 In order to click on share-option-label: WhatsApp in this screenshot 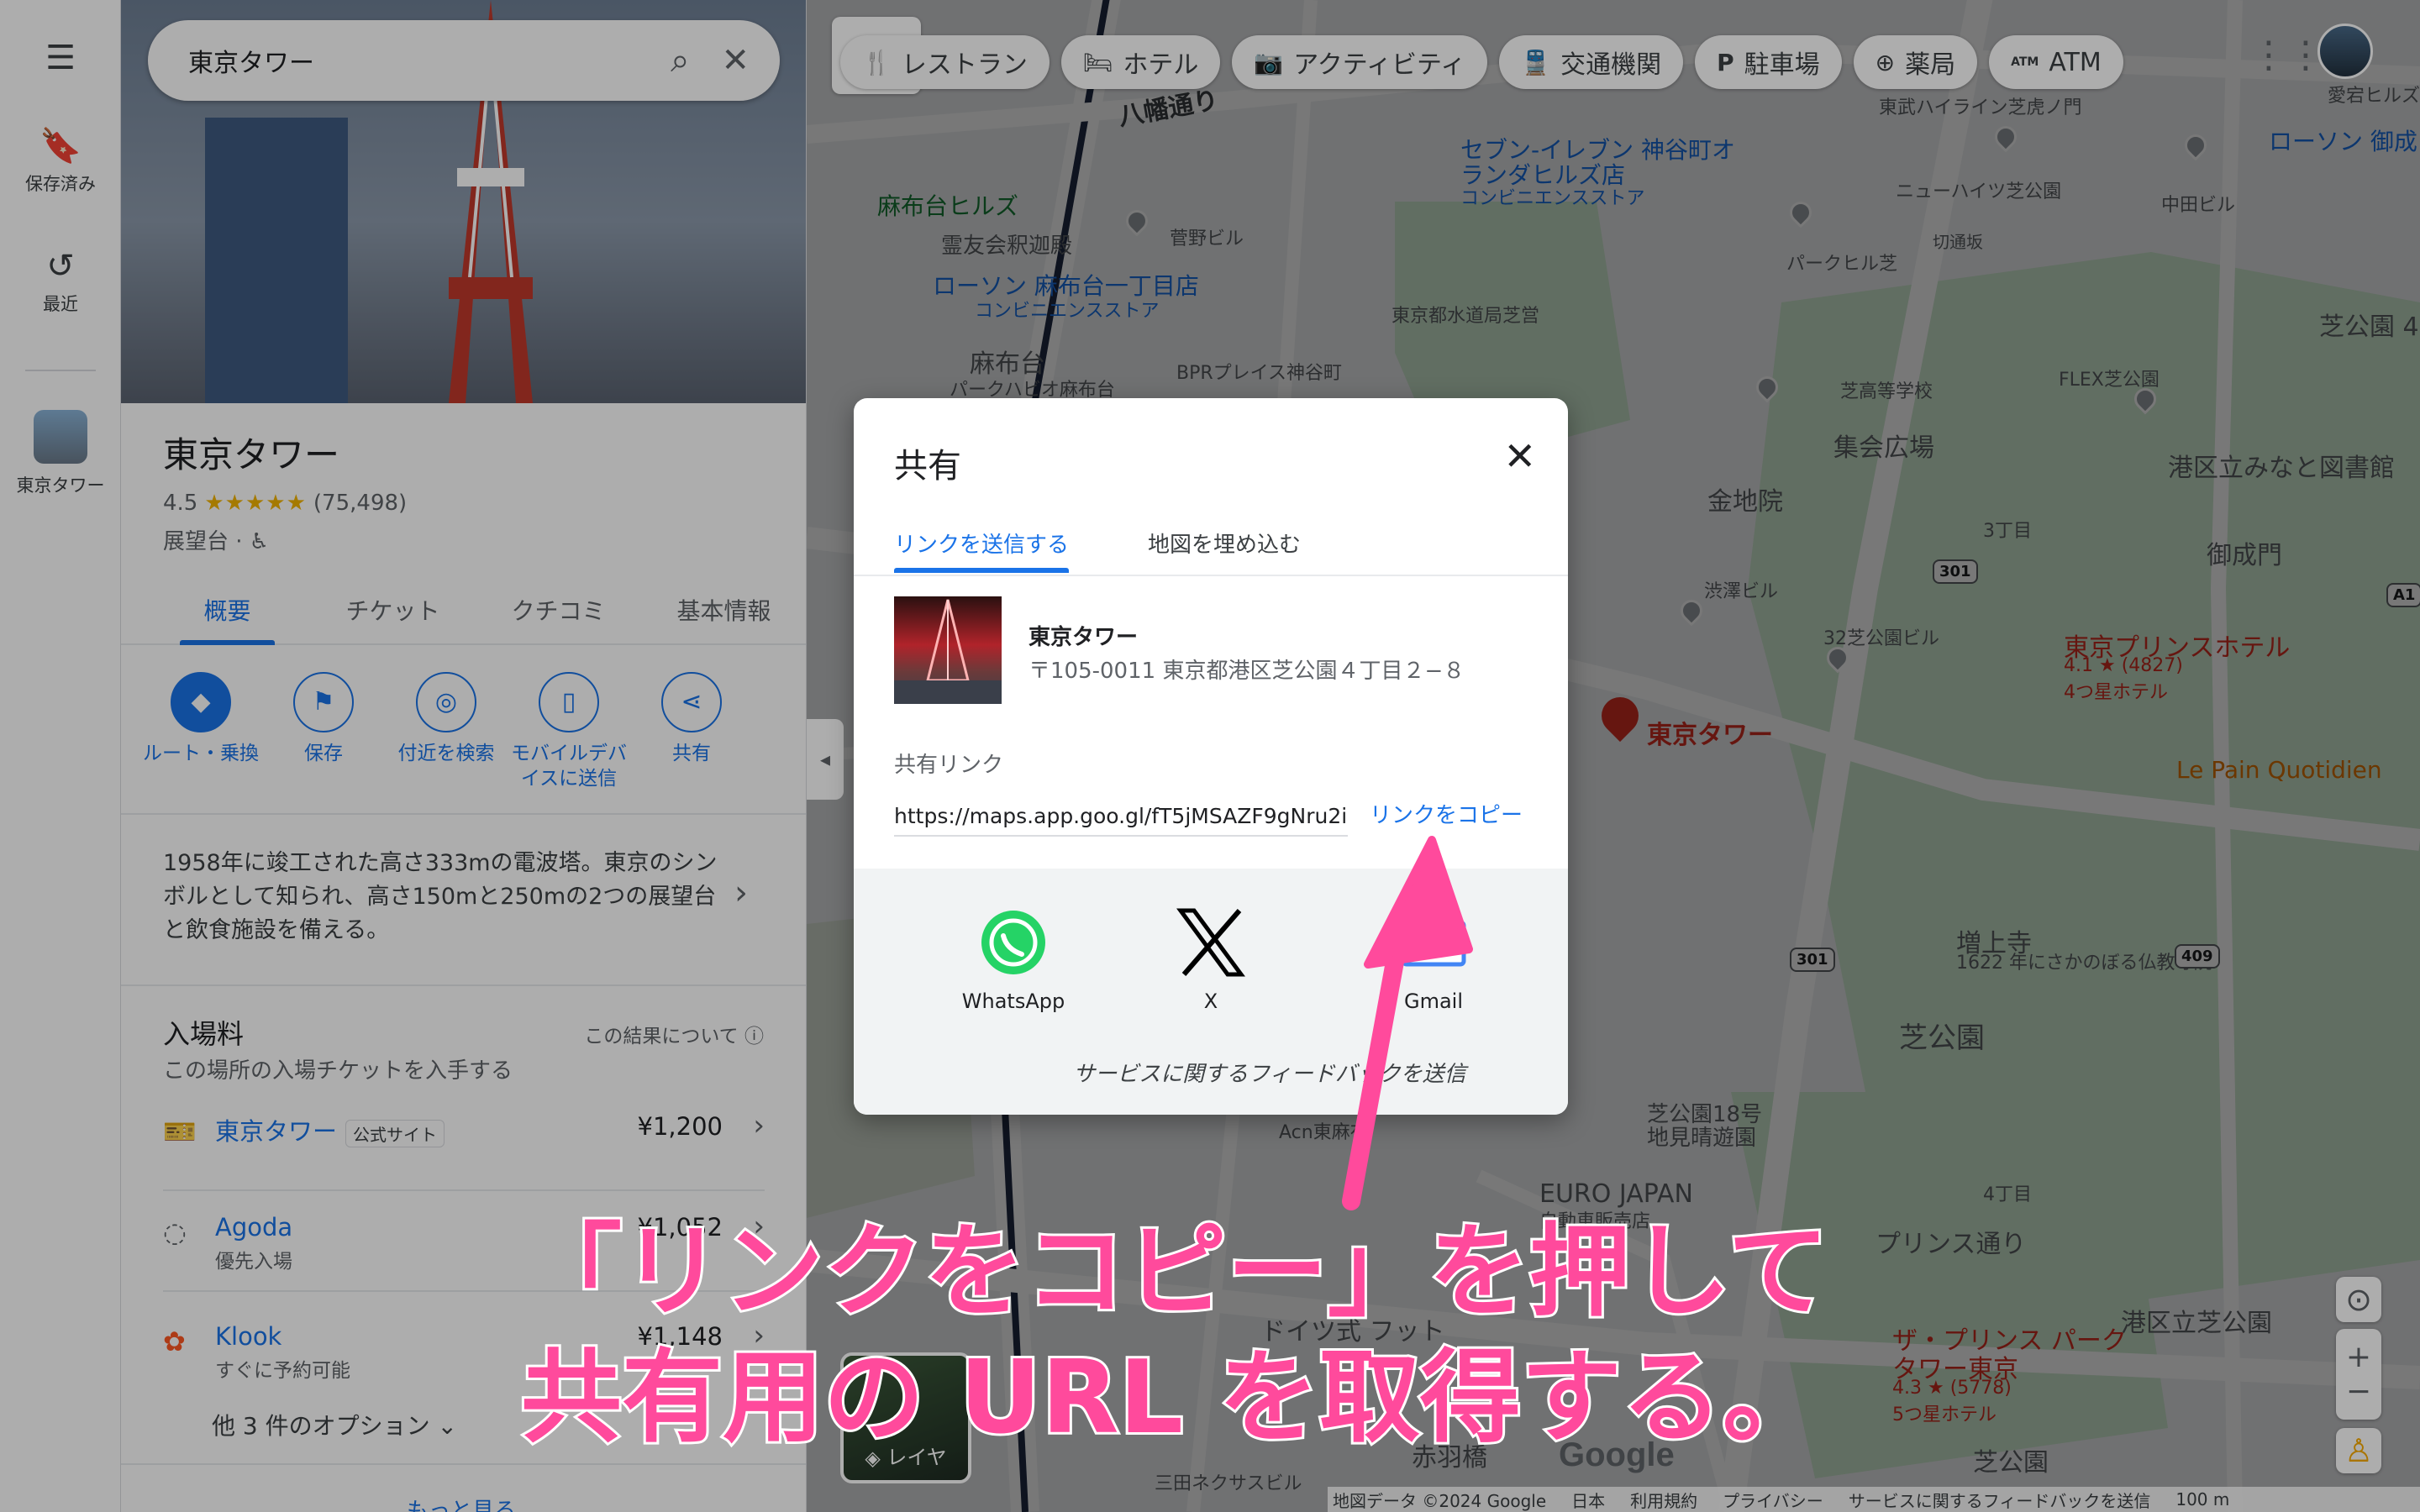, I will do `click(1013, 1001)`.